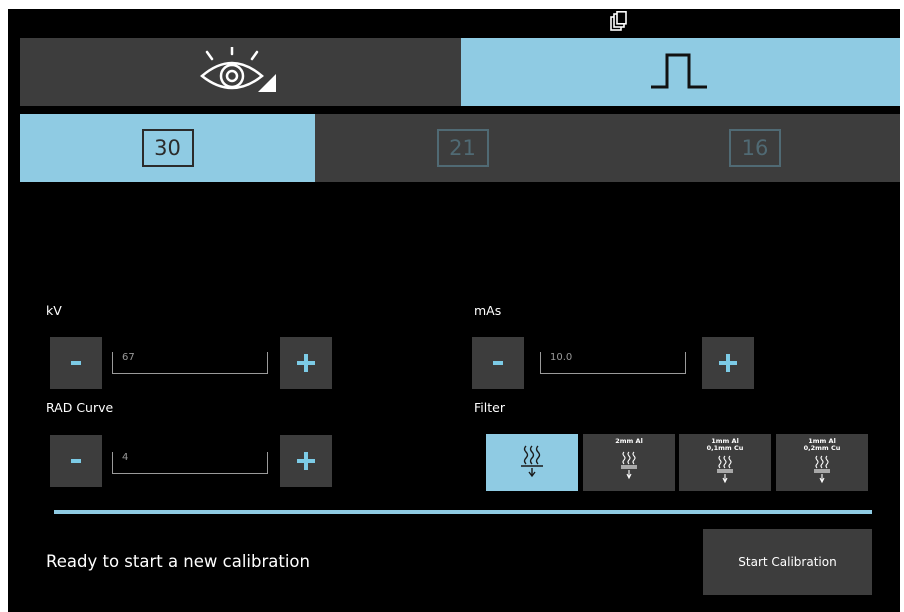  Describe the element at coordinates (488, 310) in the screenshot. I see `mas-label: mAs` at that location.